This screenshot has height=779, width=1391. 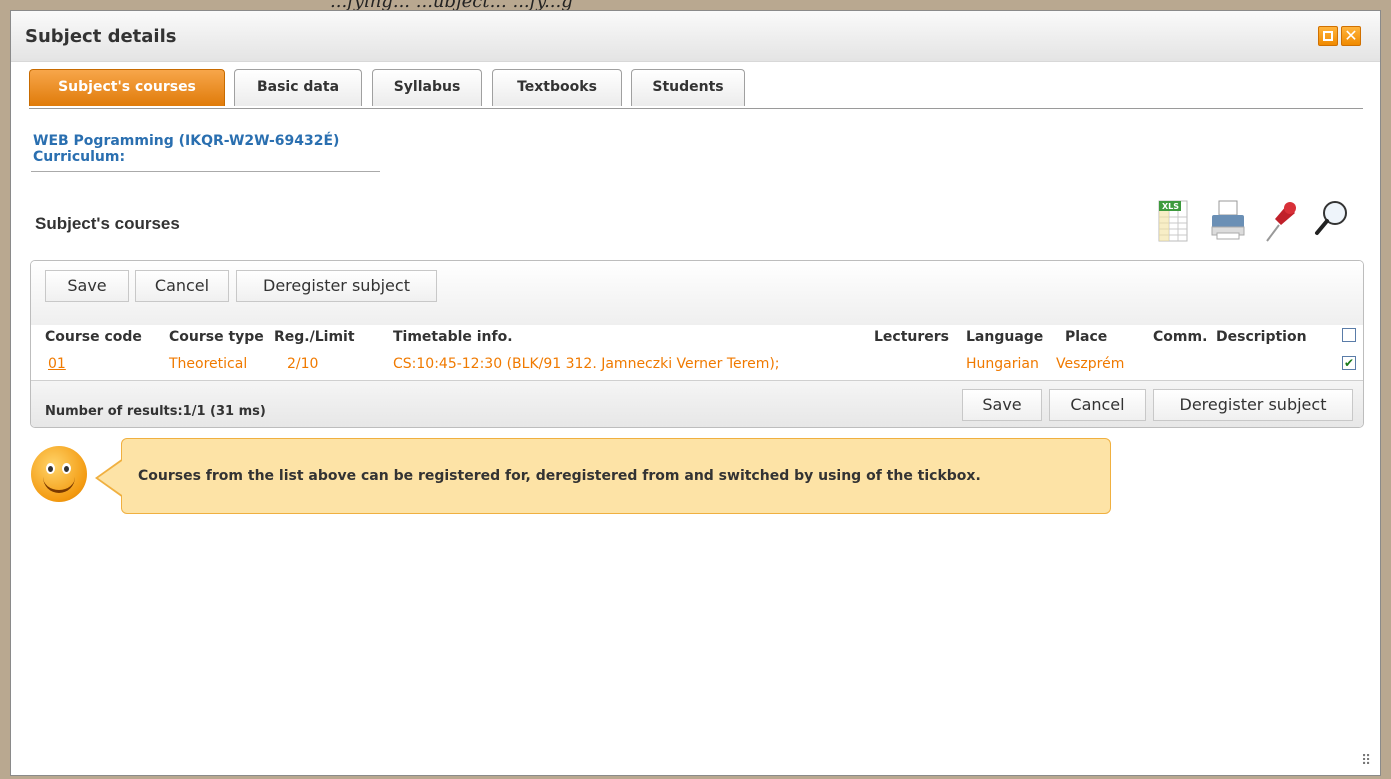 What do you see at coordinates (1351, 36) in the screenshot?
I see `close-icon: ✕` at bounding box center [1351, 36].